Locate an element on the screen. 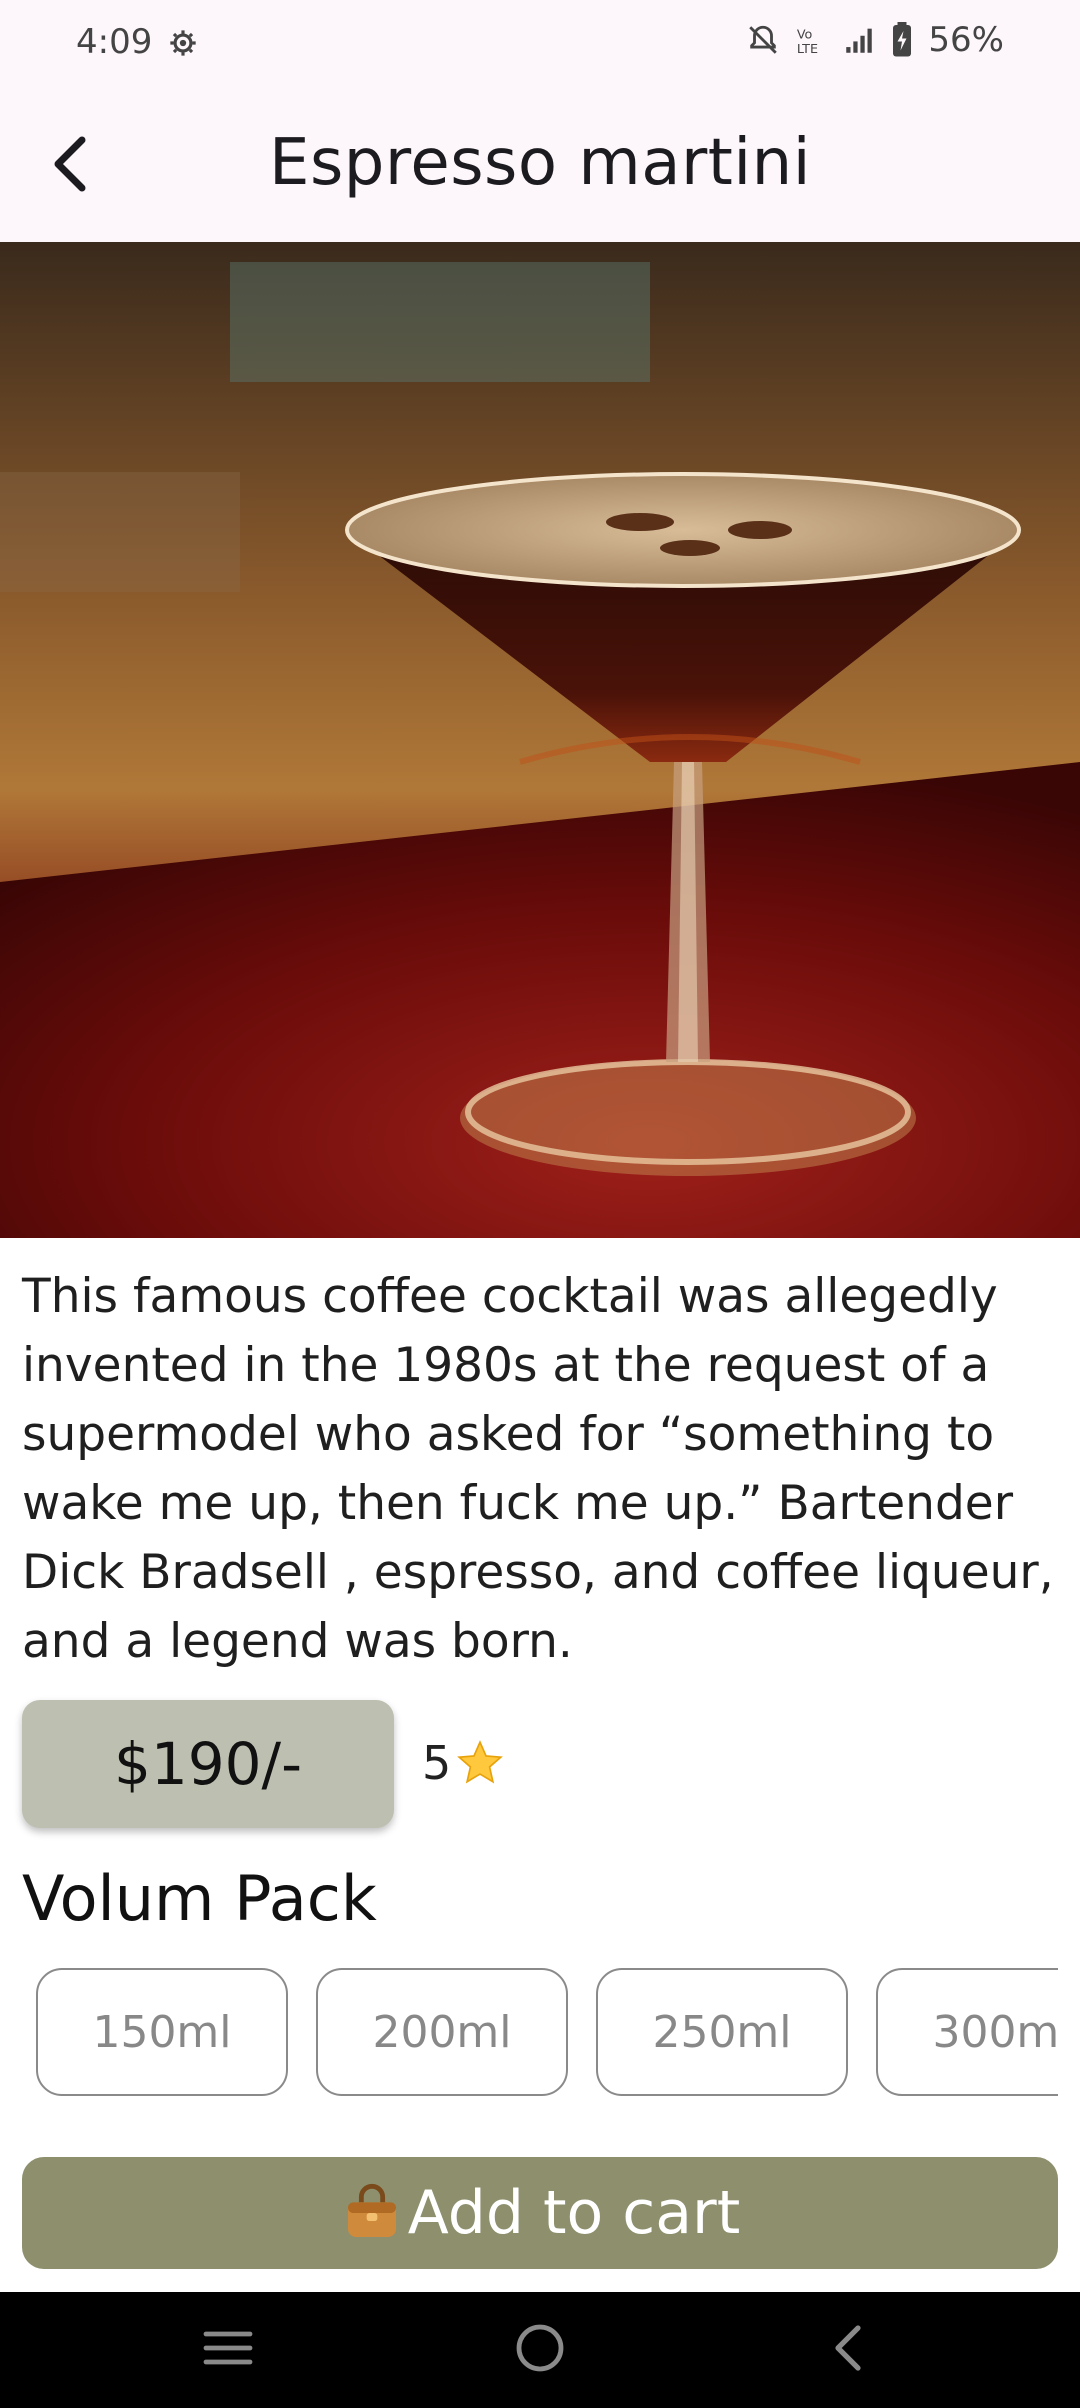 Image resolution: width=1080 pixels, height=2408 pixels. volume-option-150ml: 150ml is located at coordinates (162, 2032).